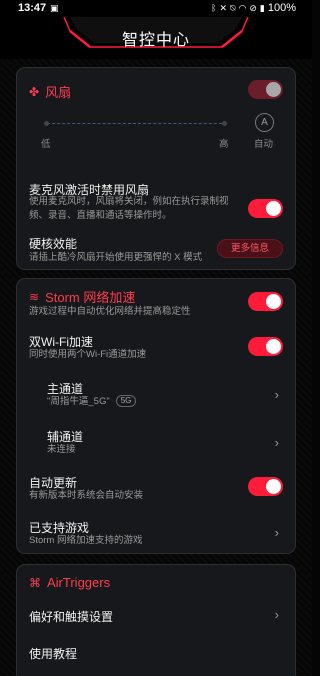  I want to click on more-info-button: 更多信息, so click(250, 248).